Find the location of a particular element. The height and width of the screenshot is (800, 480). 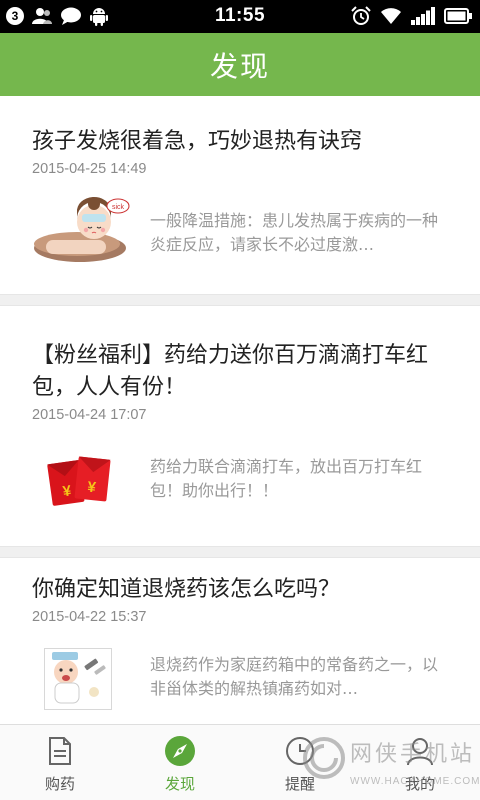

wifi-icon is located at coordinates (391, 16).